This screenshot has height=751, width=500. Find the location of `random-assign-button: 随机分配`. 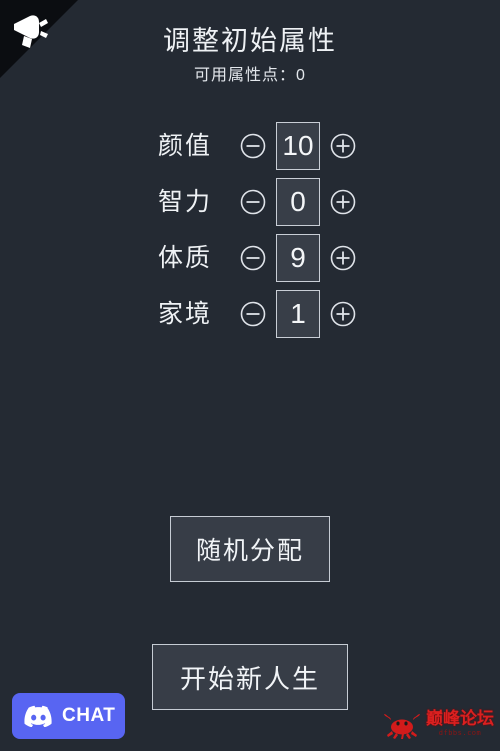

random-assign-button: 随机分配 is located at coordinates (250, 549).